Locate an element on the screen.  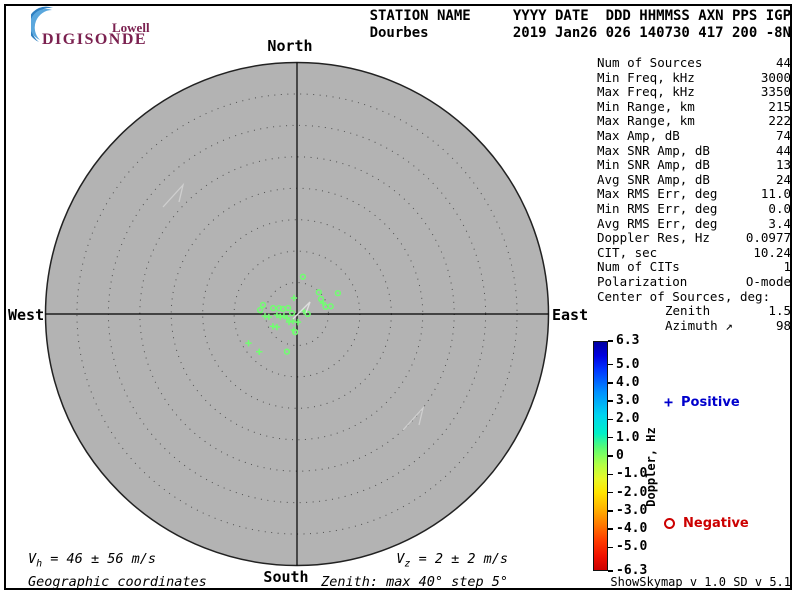
legend-negative: Negative is located at coordinates (706, 523).